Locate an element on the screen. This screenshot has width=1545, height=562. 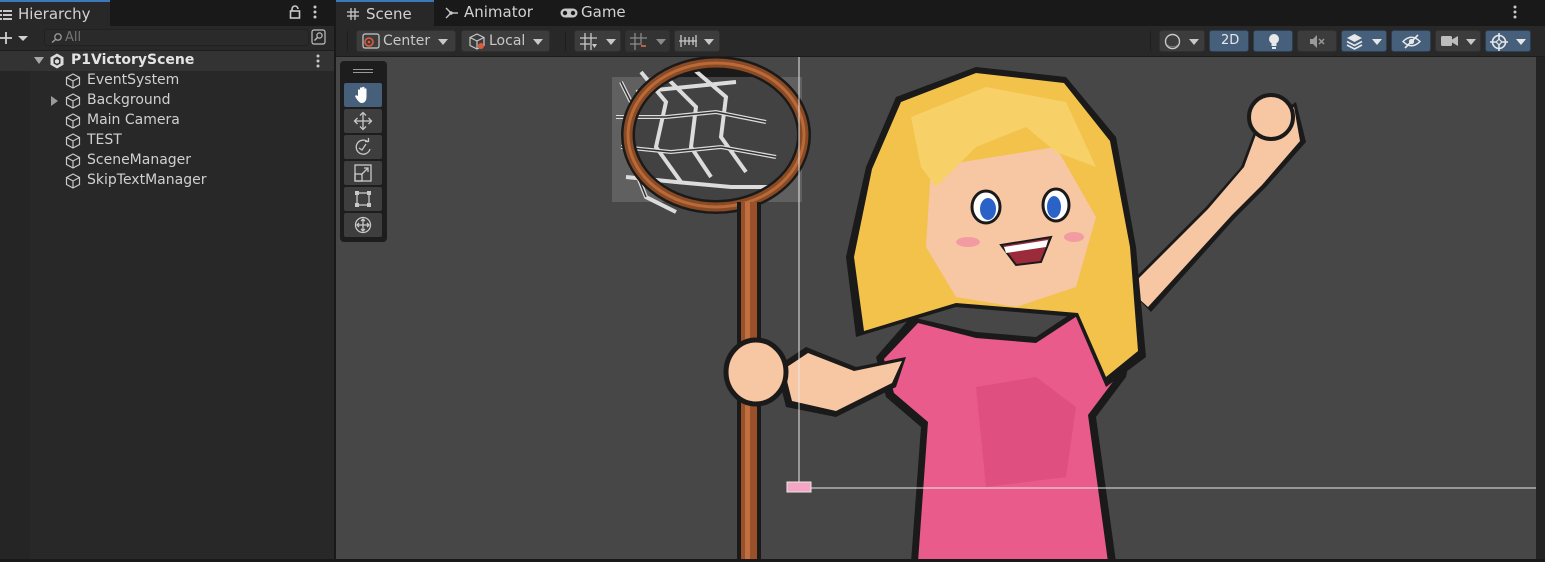
scene-name: P1VictoryScene is located at coordinates (133, 60).